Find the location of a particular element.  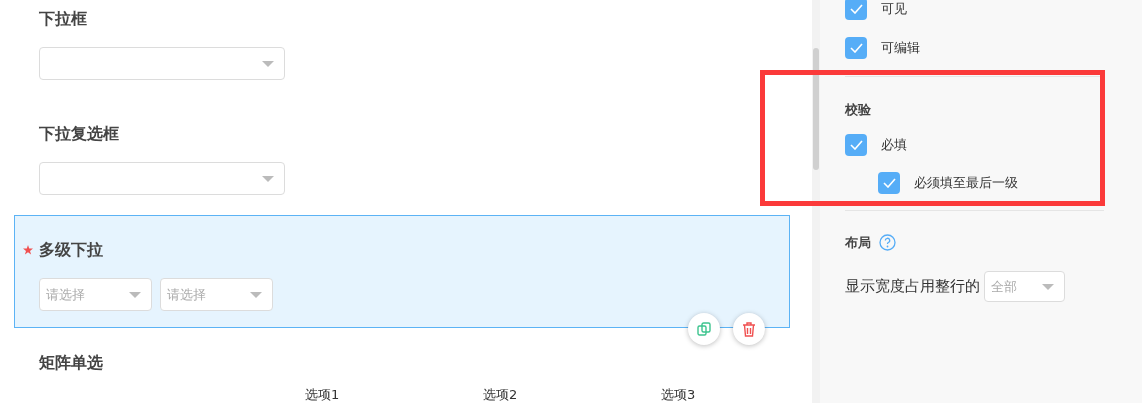

field-label: 下拉框 is located at coordinates (63, 19).